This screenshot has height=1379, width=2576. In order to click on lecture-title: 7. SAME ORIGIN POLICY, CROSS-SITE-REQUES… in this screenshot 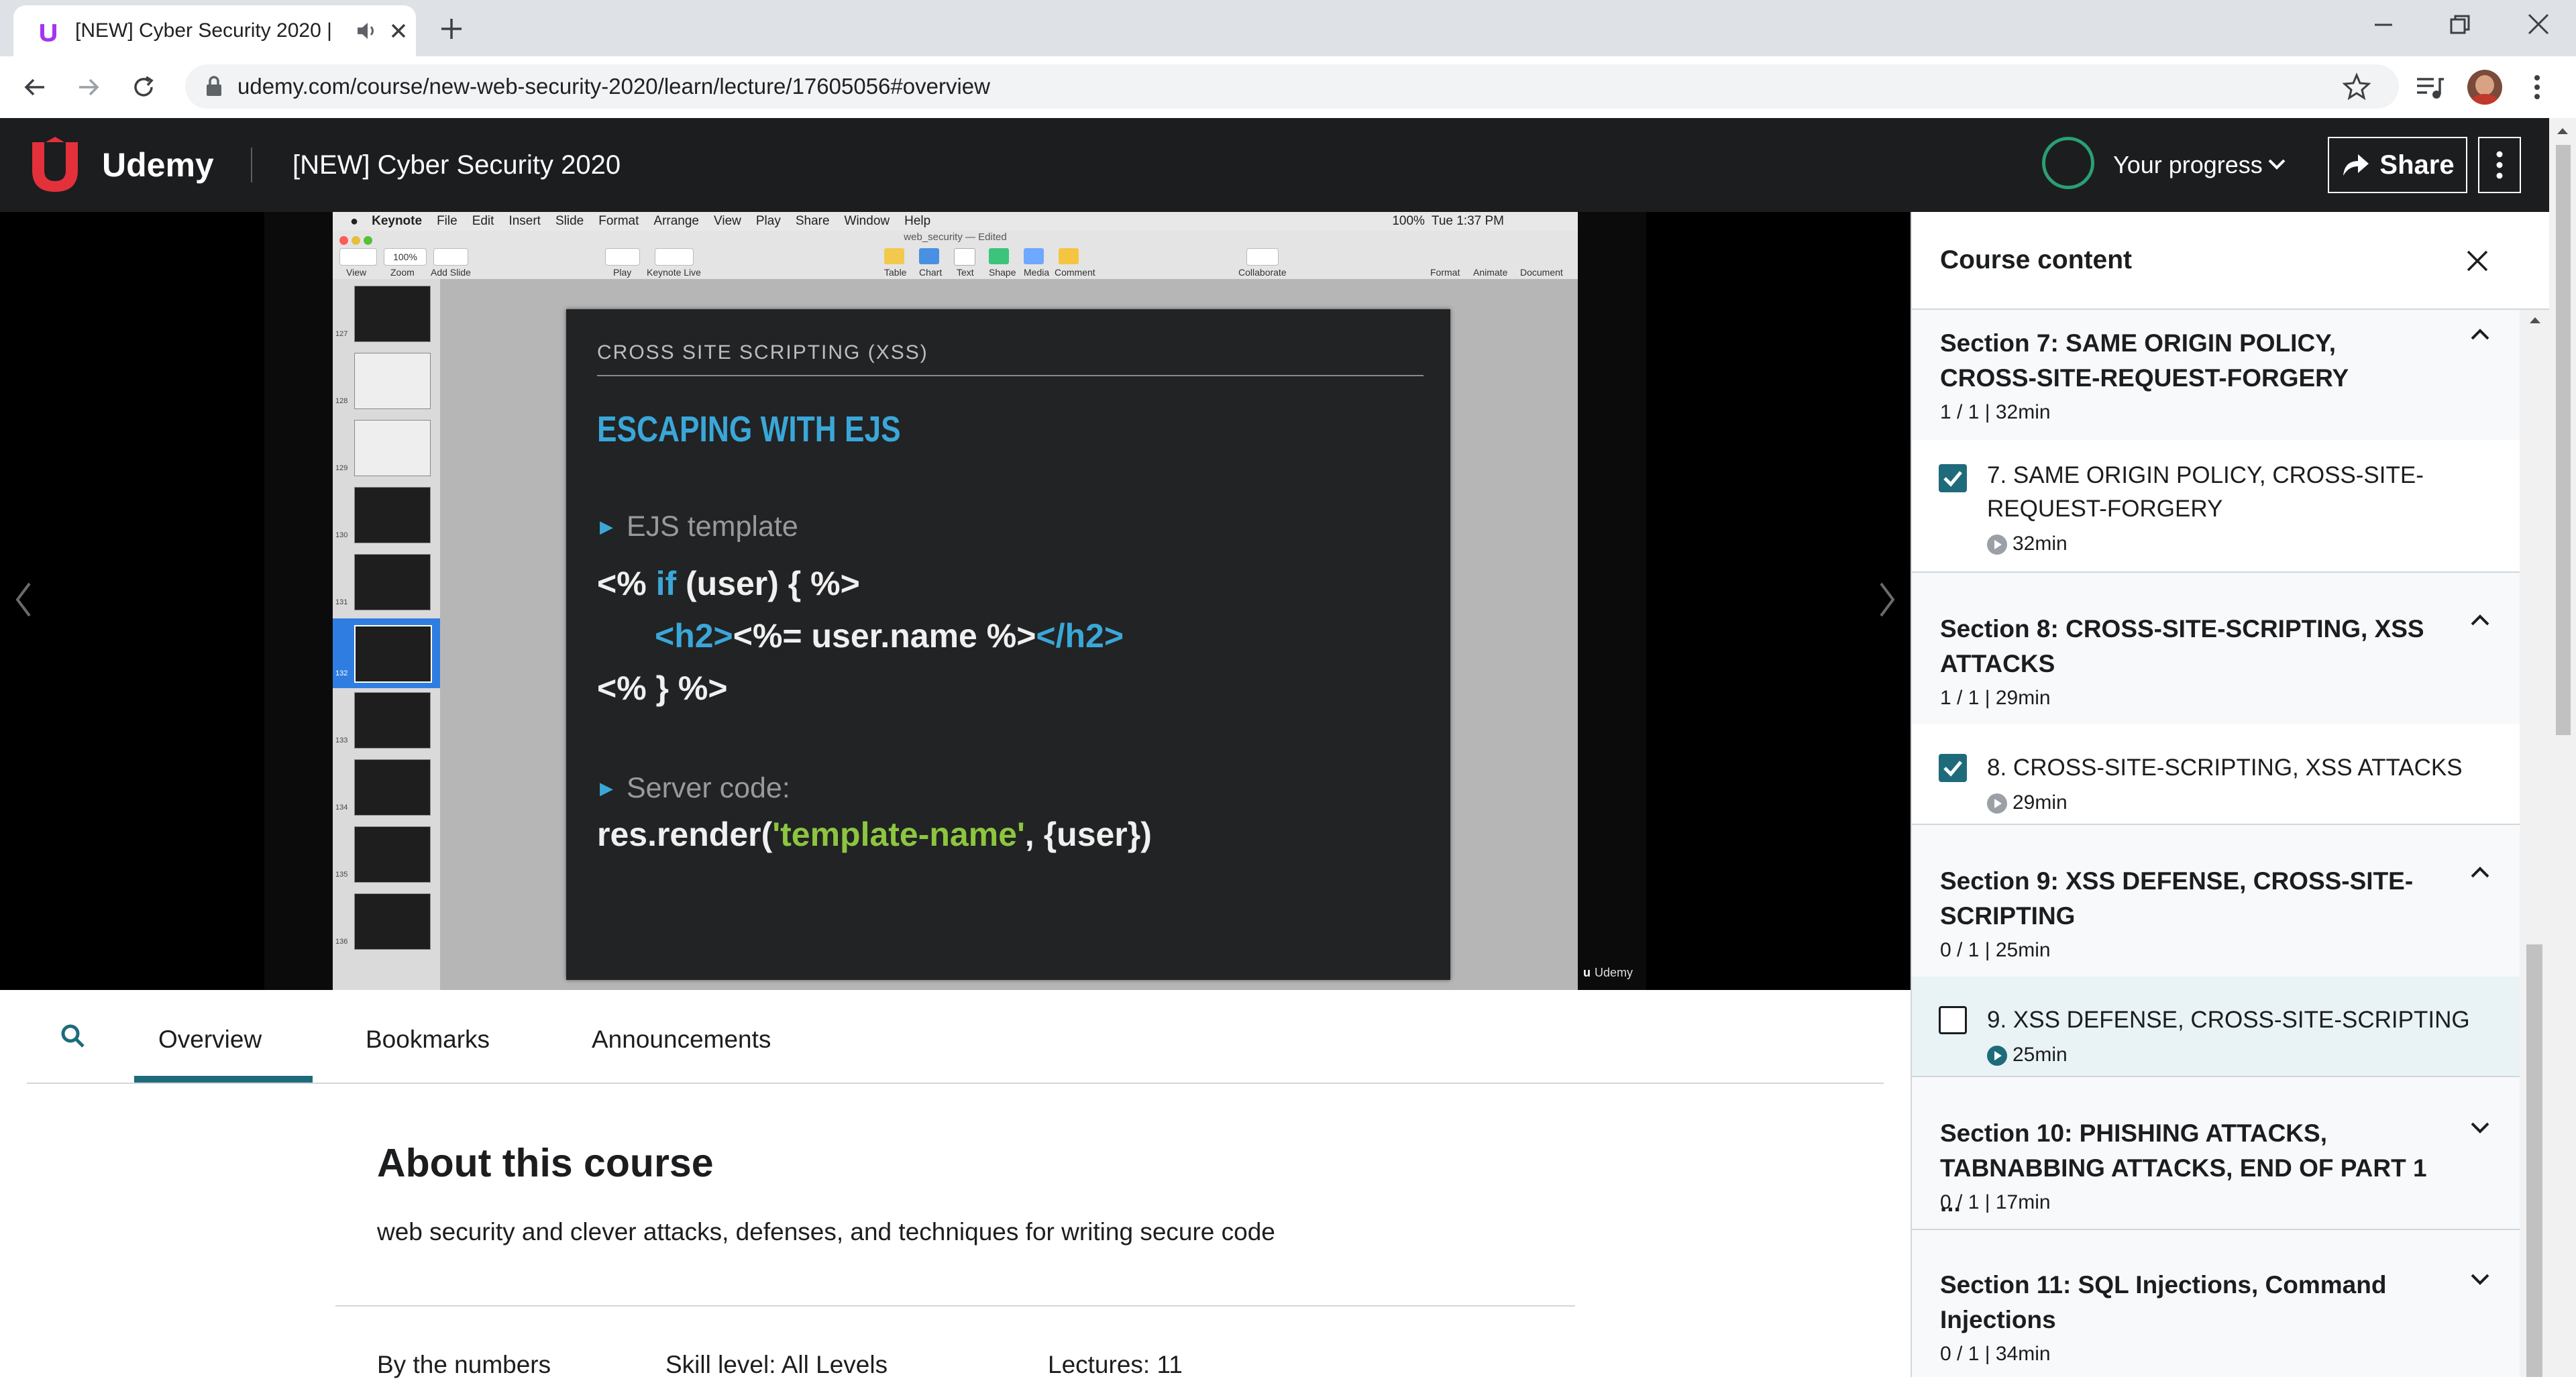, I will do `click(2205, 492)`.